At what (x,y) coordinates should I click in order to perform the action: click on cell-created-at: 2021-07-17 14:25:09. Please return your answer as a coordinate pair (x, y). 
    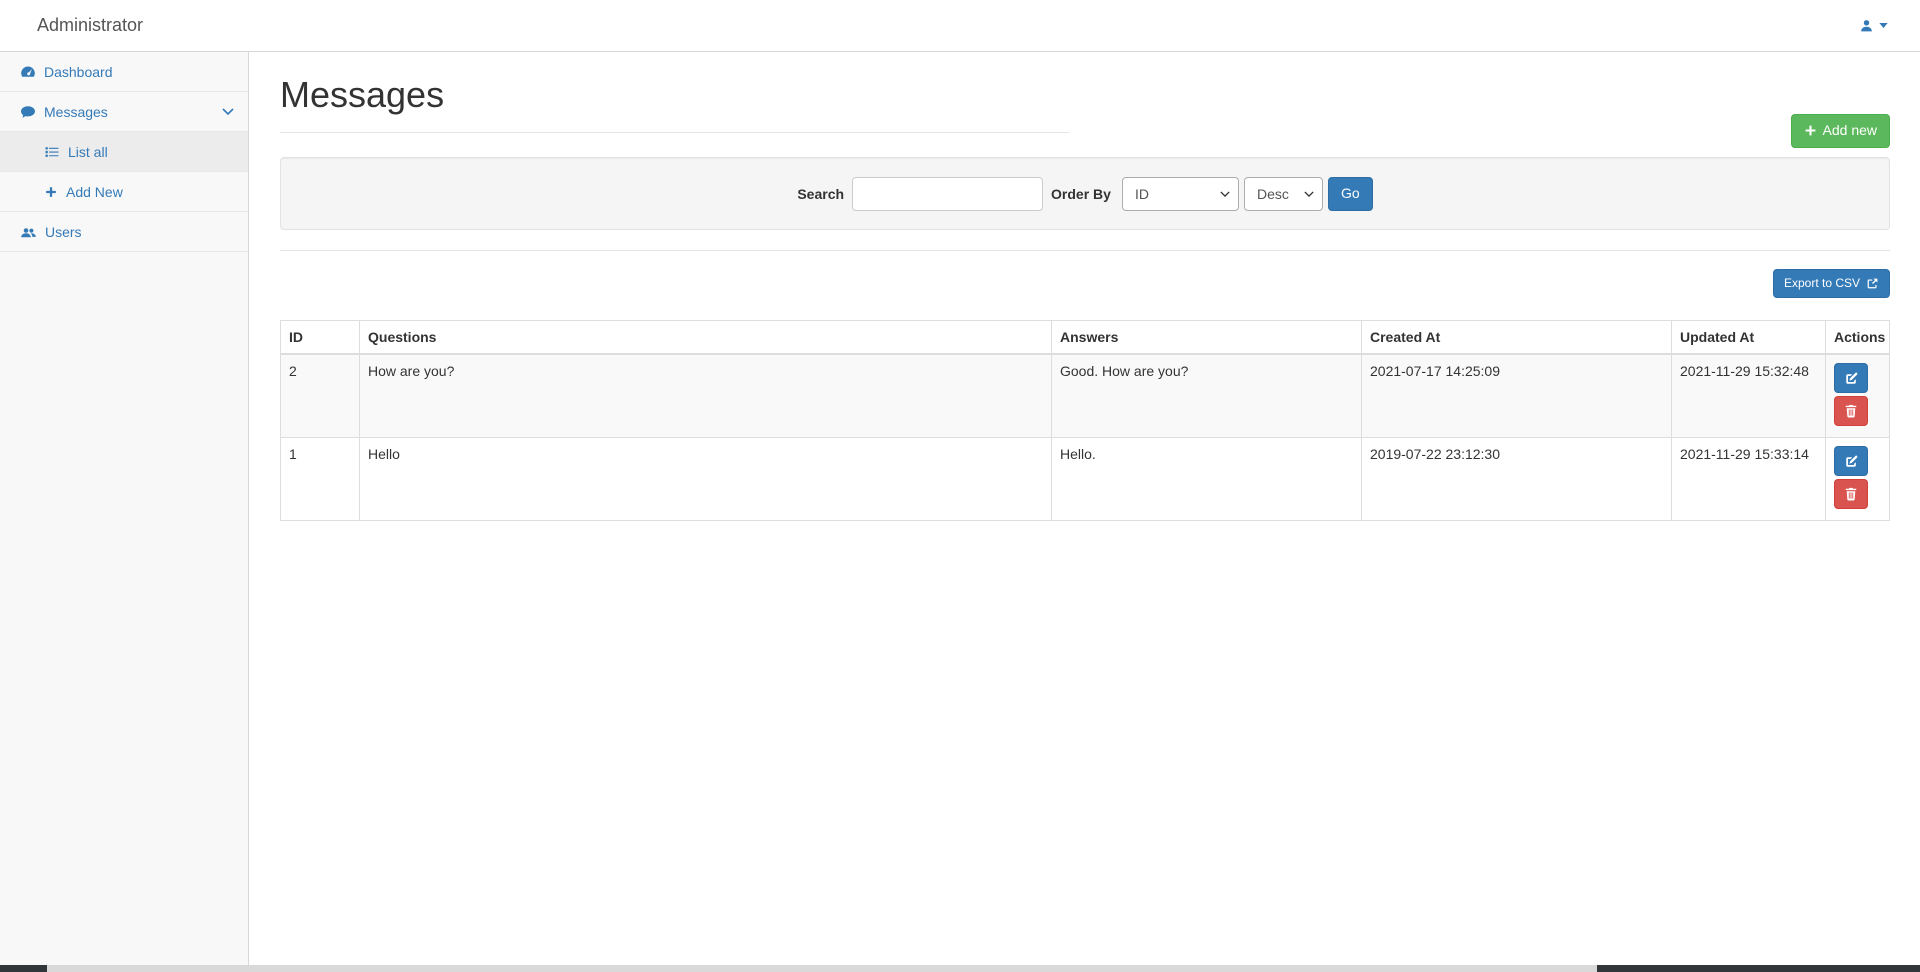
    Looking at the image, I should click on (1516, 396).